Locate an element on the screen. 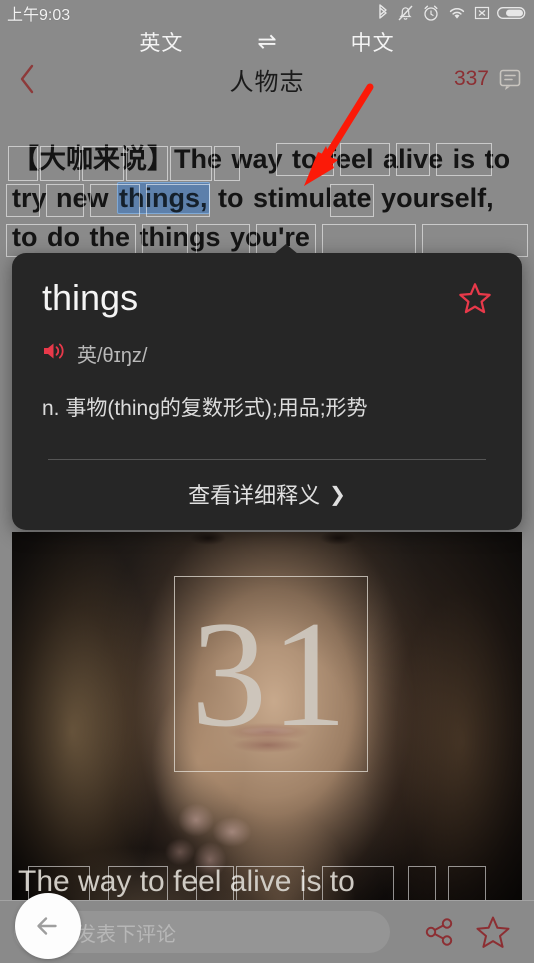  page-title: 人物志 is located at coordinates (267, 82).